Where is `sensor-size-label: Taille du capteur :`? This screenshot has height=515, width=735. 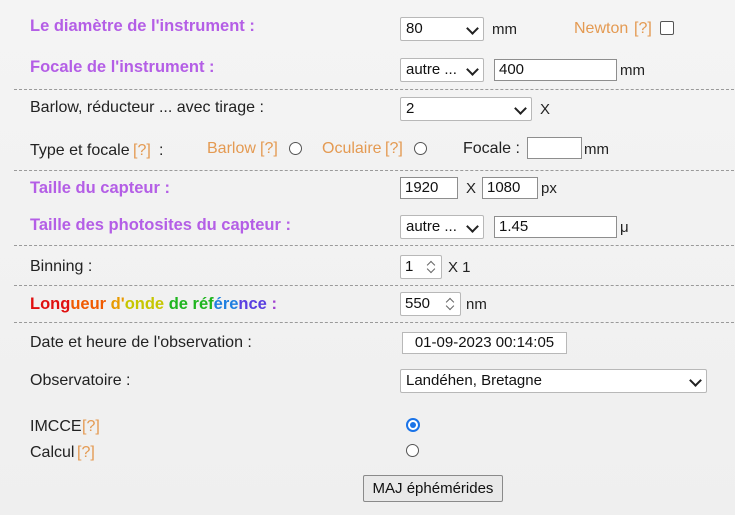
sensor-size-label: Taille du capteur : is located at coordinates (100, 188).